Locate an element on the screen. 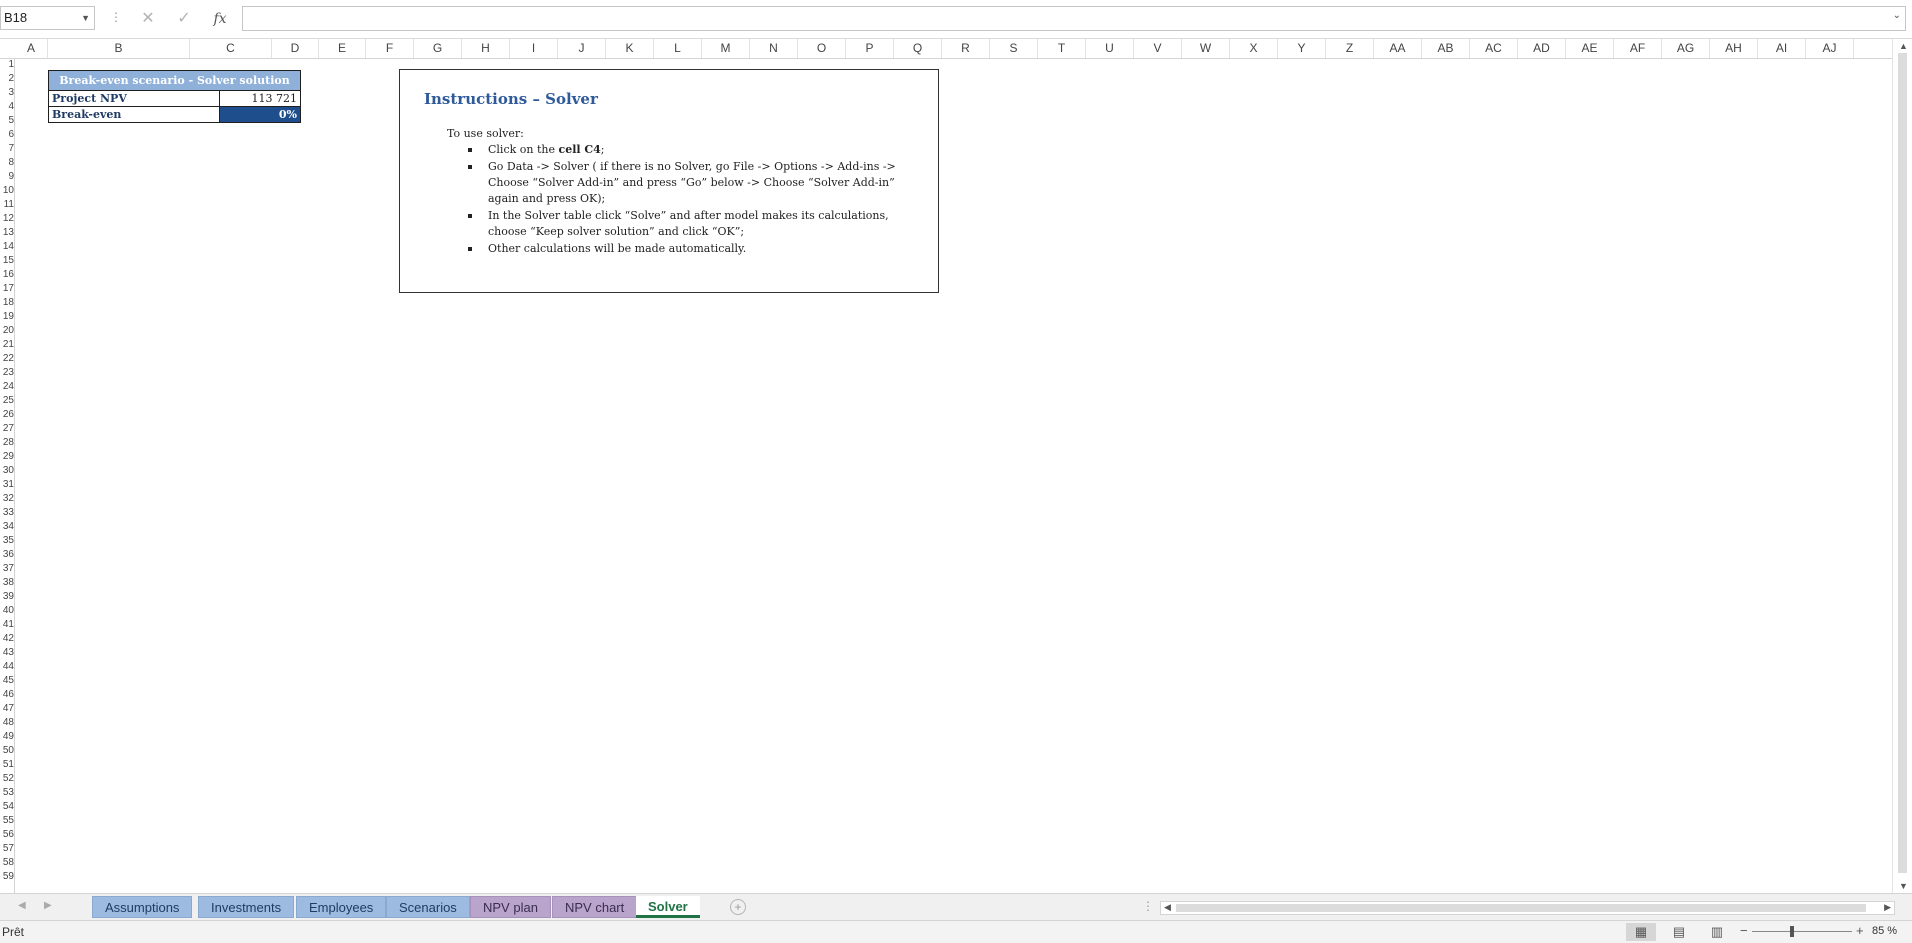 This screenshot has height=943, width=1912. row-header-7: 7 is located at coordinates (7, 149).